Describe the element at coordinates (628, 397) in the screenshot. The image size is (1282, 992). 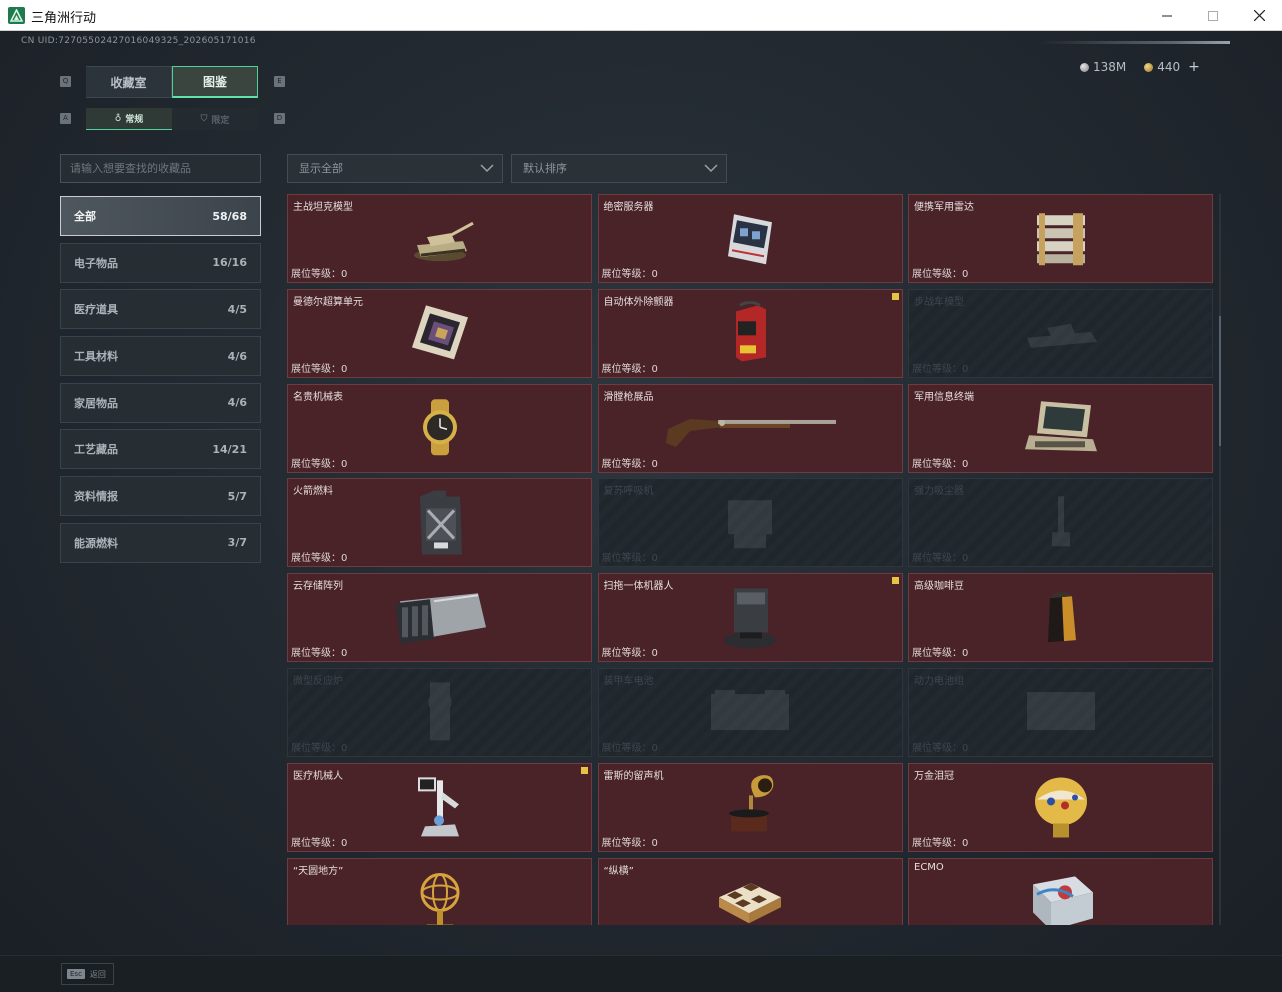
I see `item-name: 滑膛枪展品` at that location.